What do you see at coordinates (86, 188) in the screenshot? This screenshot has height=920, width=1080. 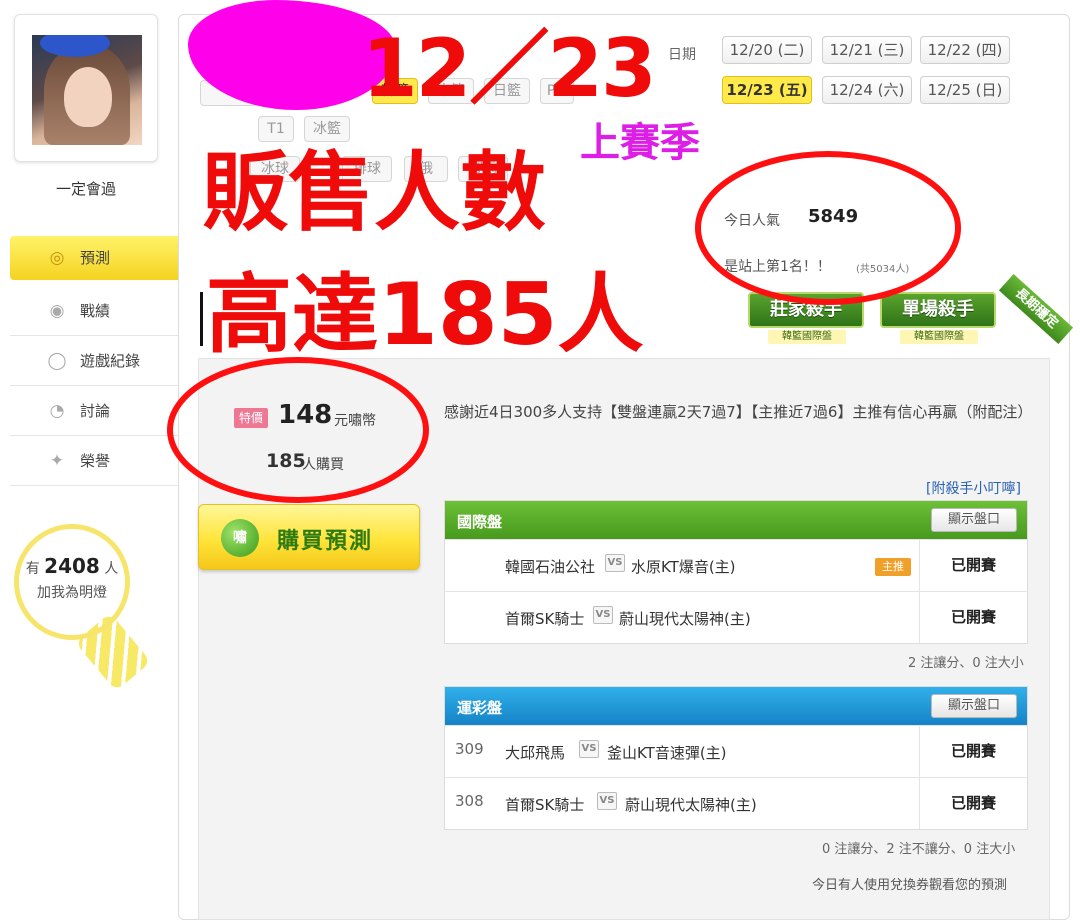 I see `username: 一定會過` at bounding box center [86, 188].